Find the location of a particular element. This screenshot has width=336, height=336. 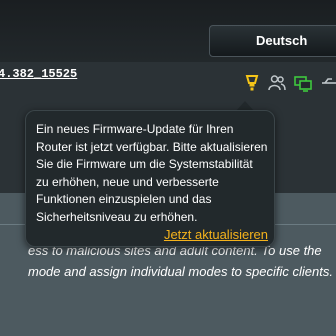

firmware-update-icon is located at coordinates (252, 83).